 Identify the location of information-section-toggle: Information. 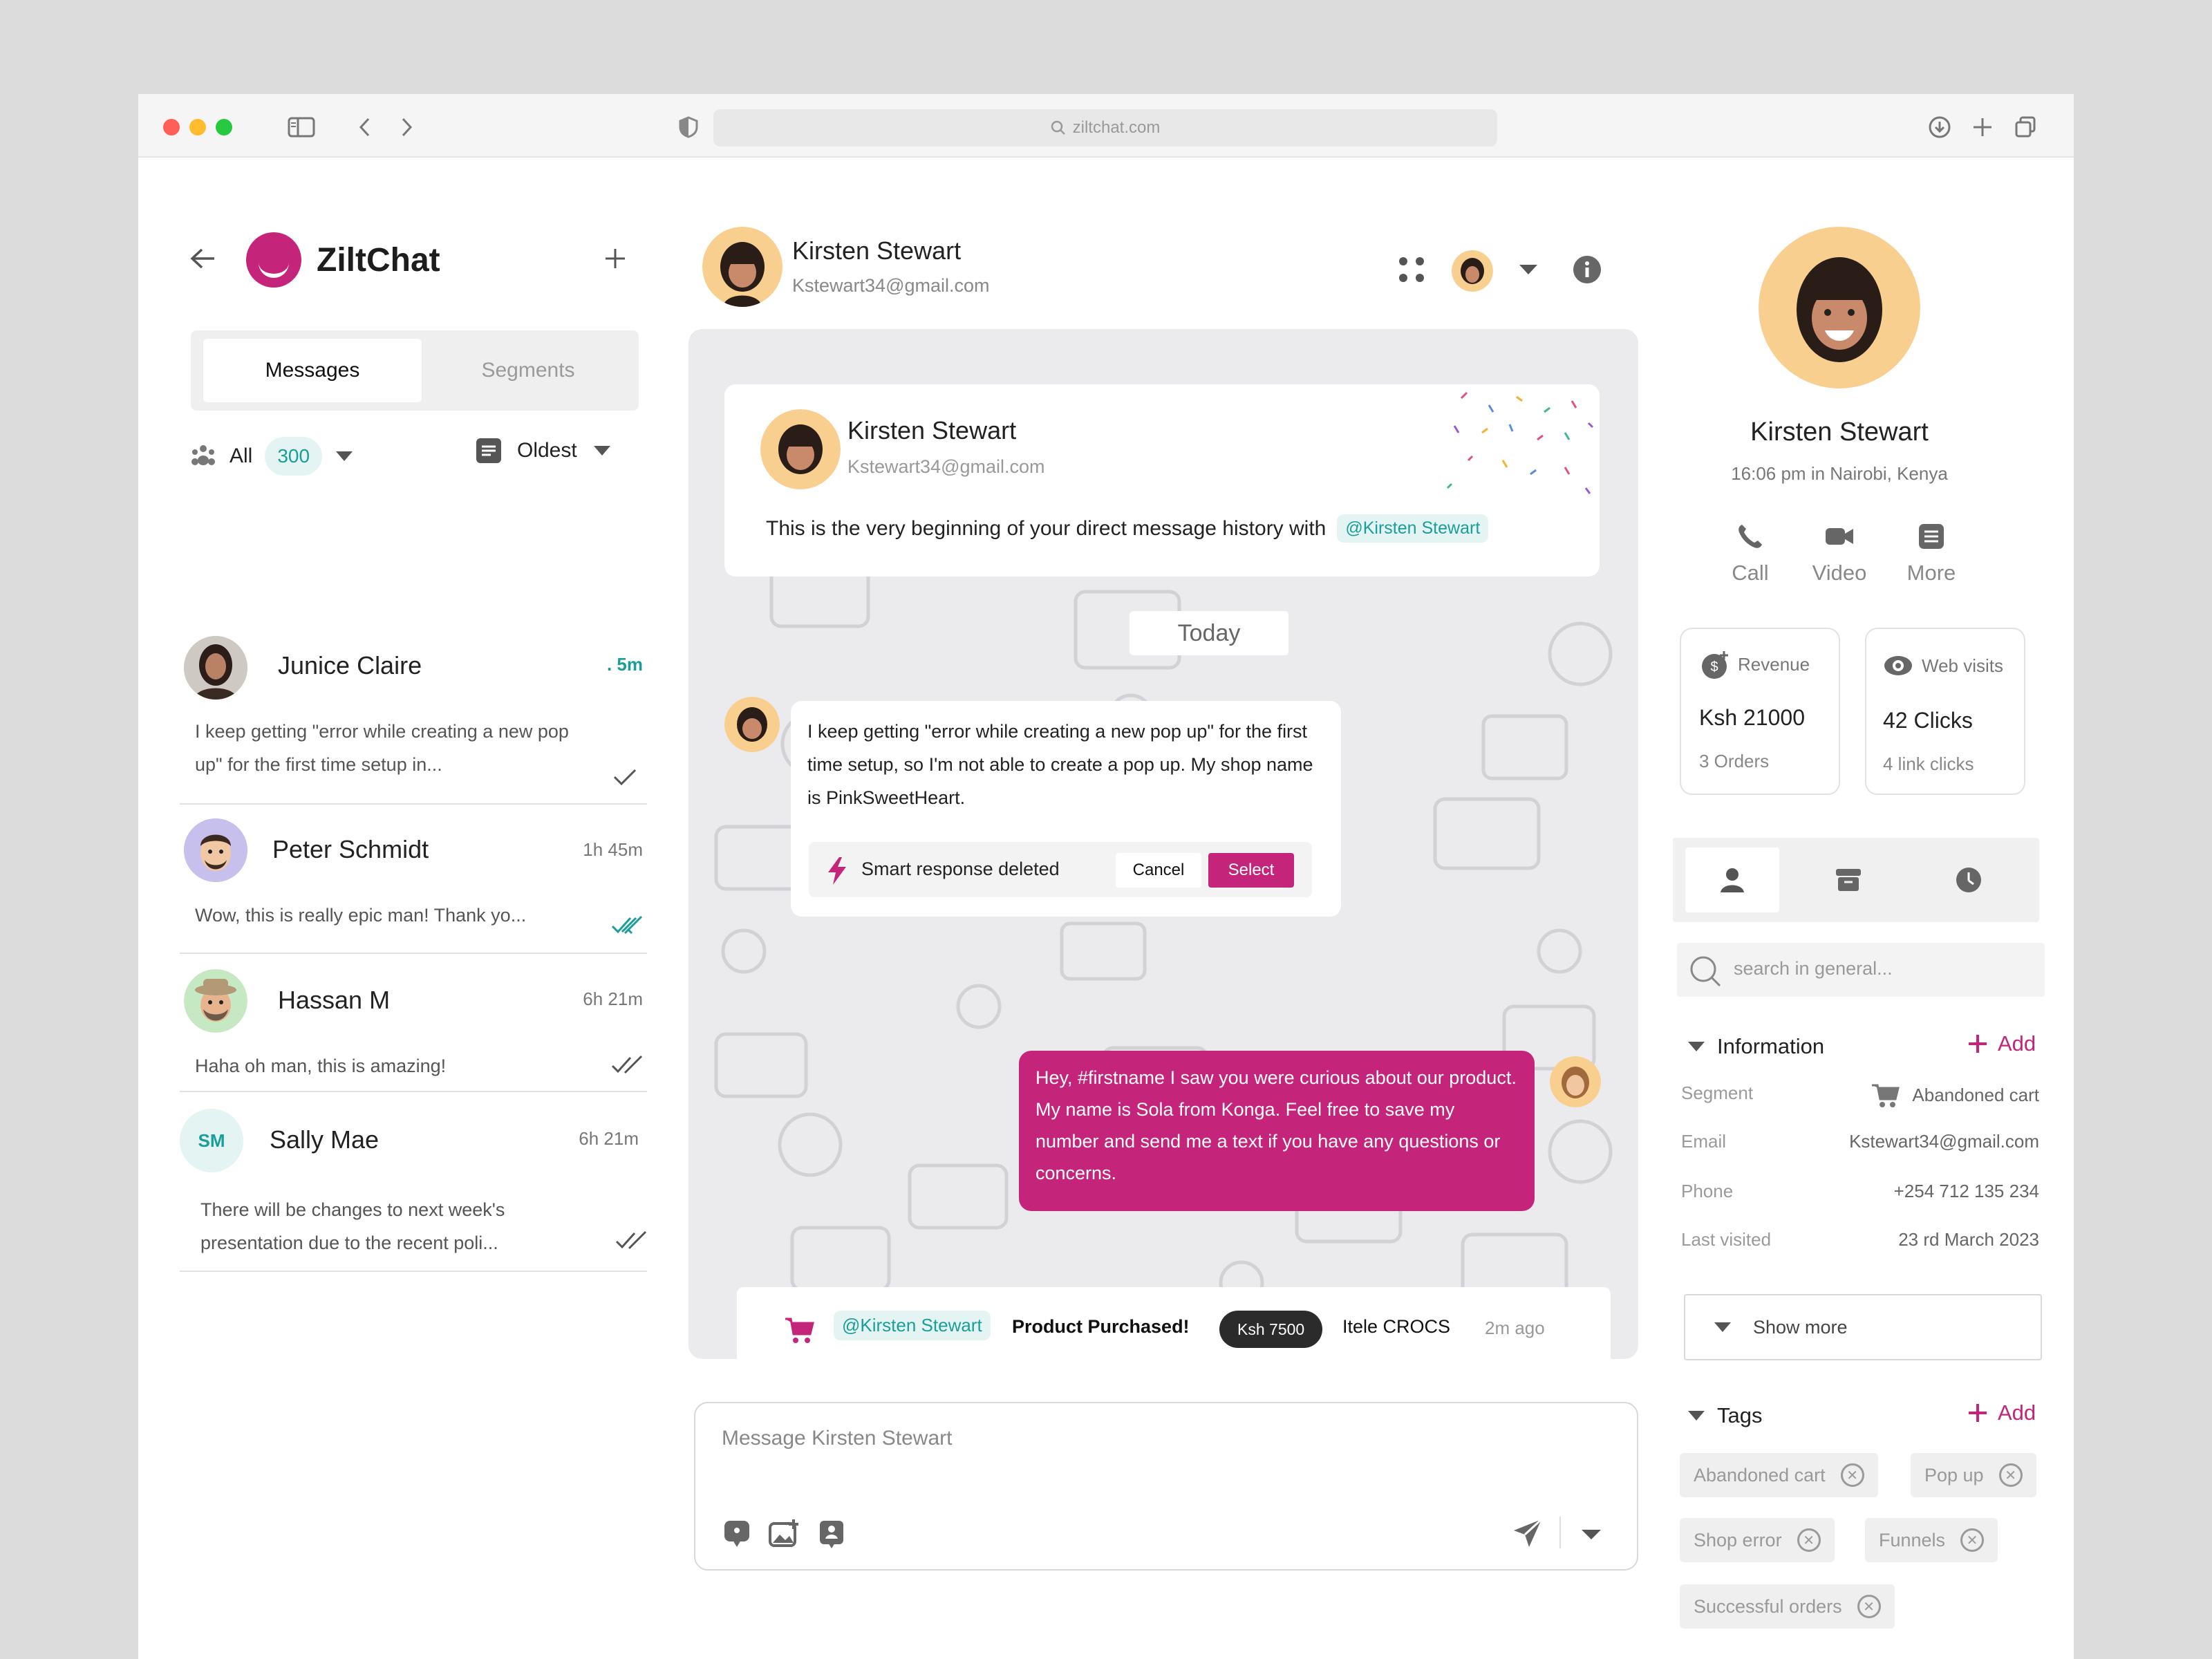
(1755, 1046).